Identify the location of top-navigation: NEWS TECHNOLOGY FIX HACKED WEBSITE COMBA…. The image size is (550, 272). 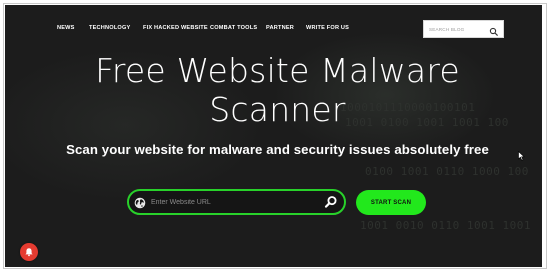
(273, 25).